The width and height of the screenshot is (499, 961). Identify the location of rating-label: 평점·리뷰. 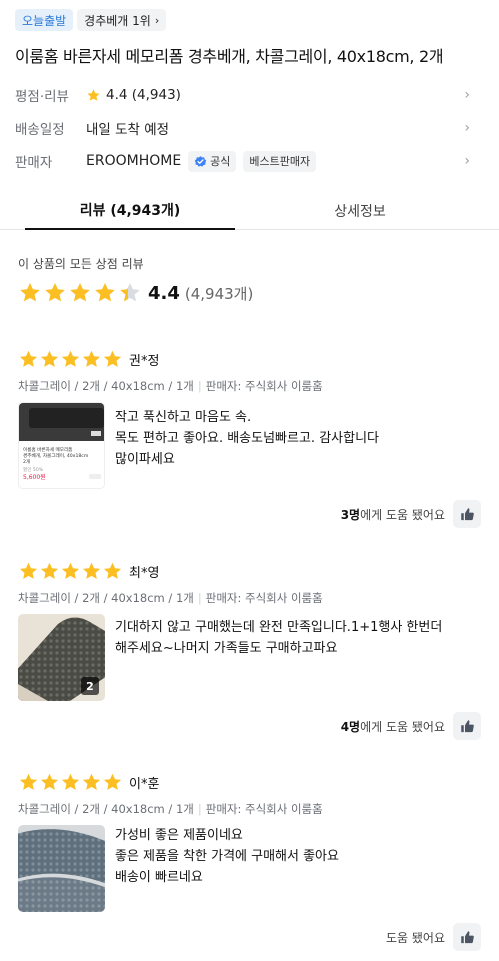
(42, 97).